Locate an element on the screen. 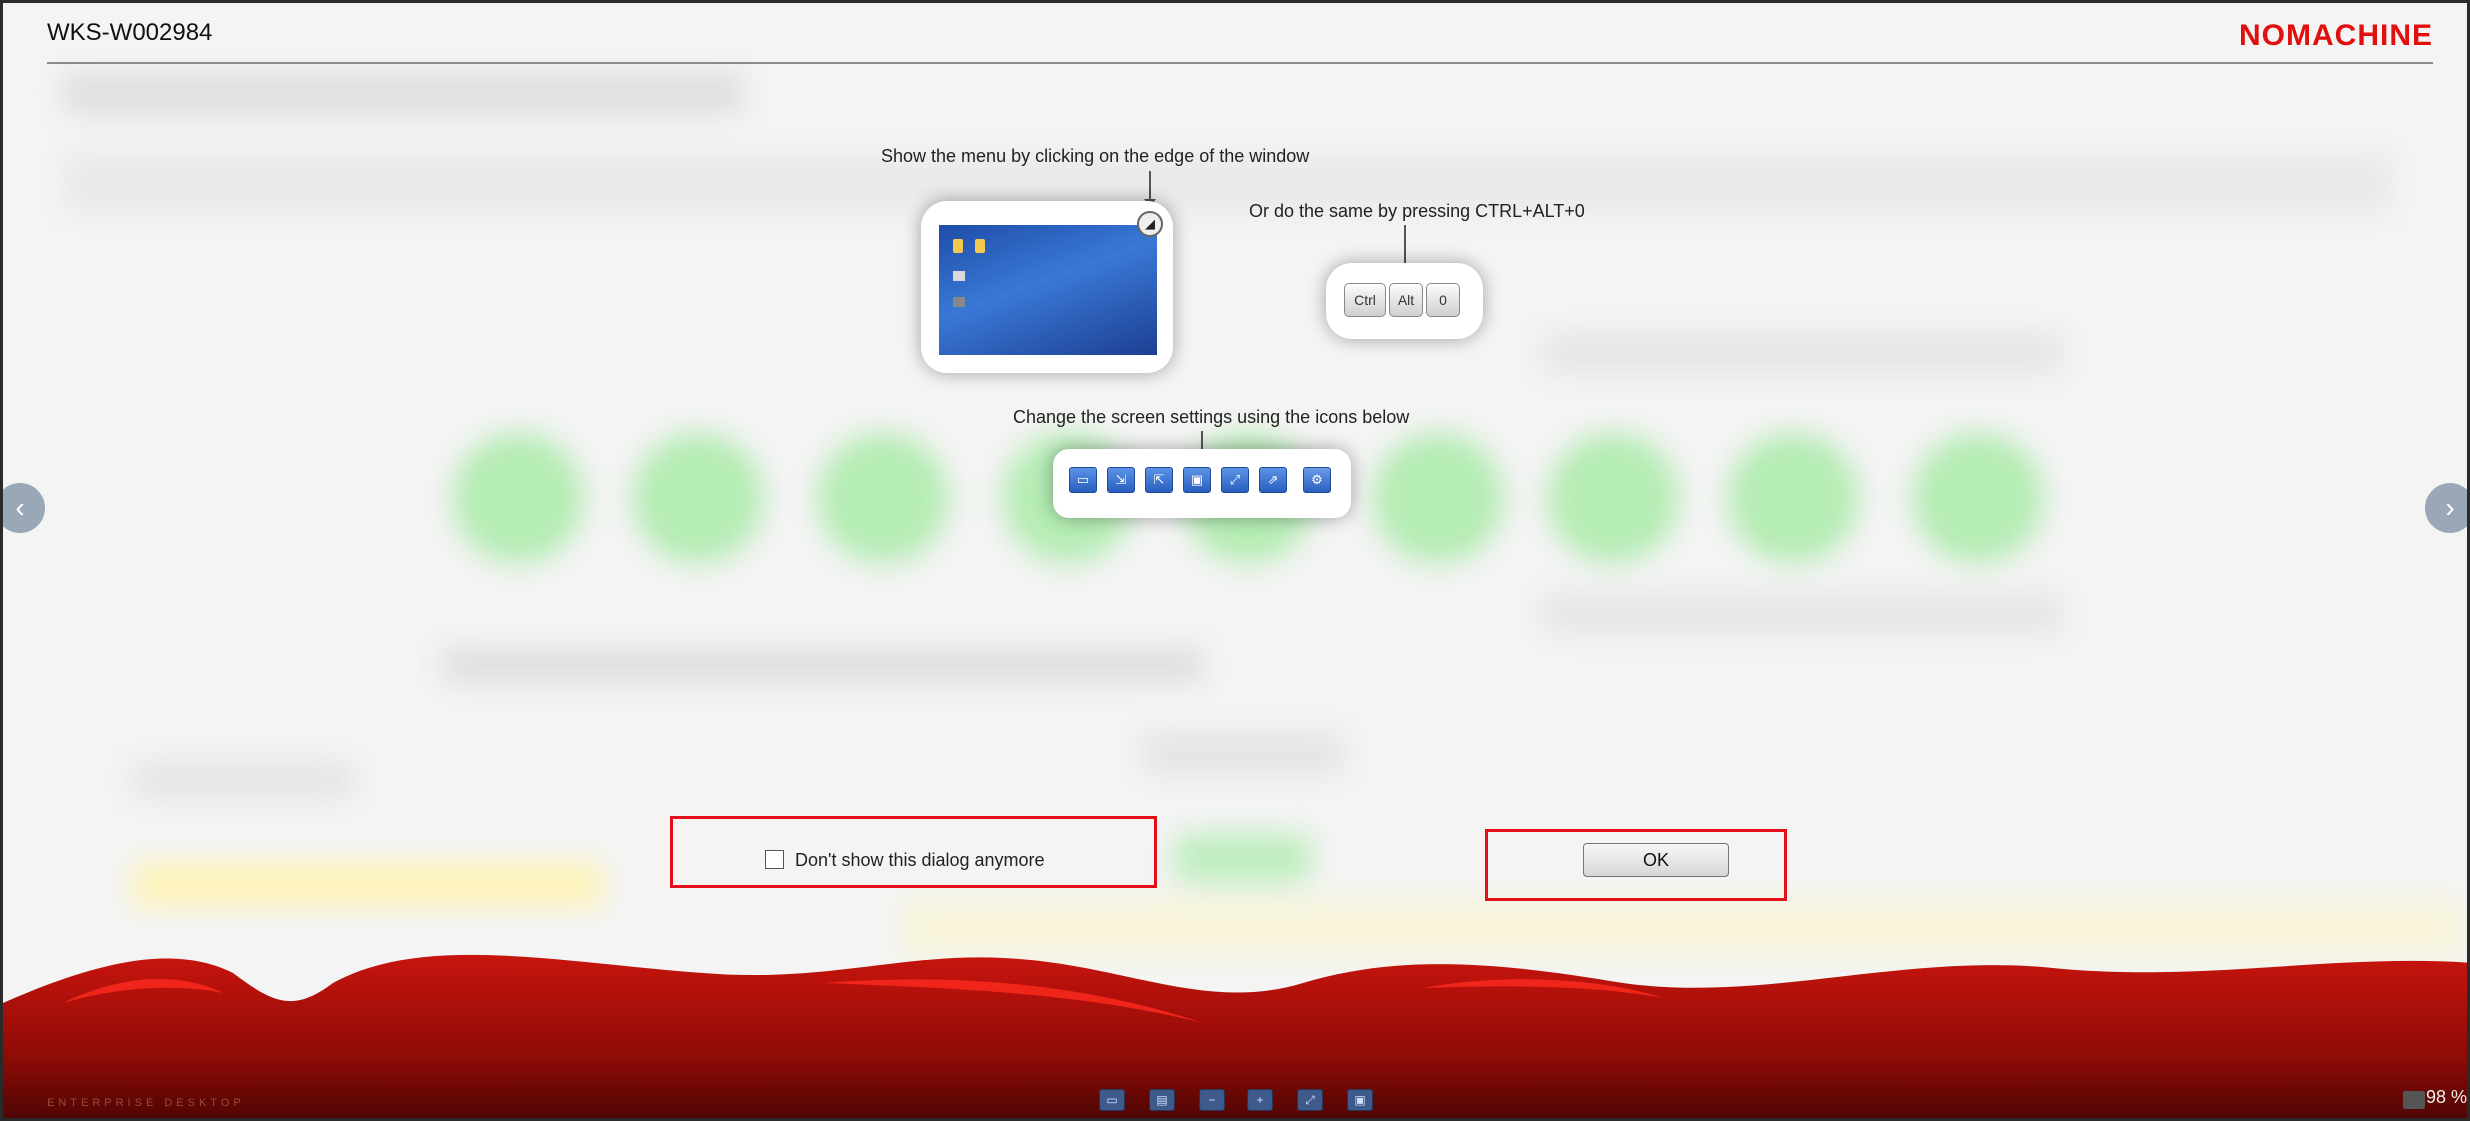 This screenshot has width=2470, height=1121. desktop-thumbnail is located at coordinates (1048, 290).